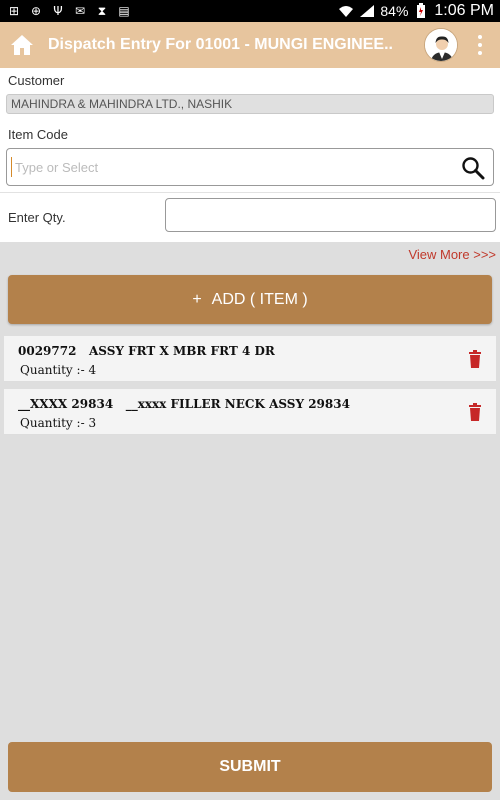 The width and height of the screenshot is (500, 800). Describe the element at coordinates (421, 10) in the screenshot. I see `battery-icon` at that location.